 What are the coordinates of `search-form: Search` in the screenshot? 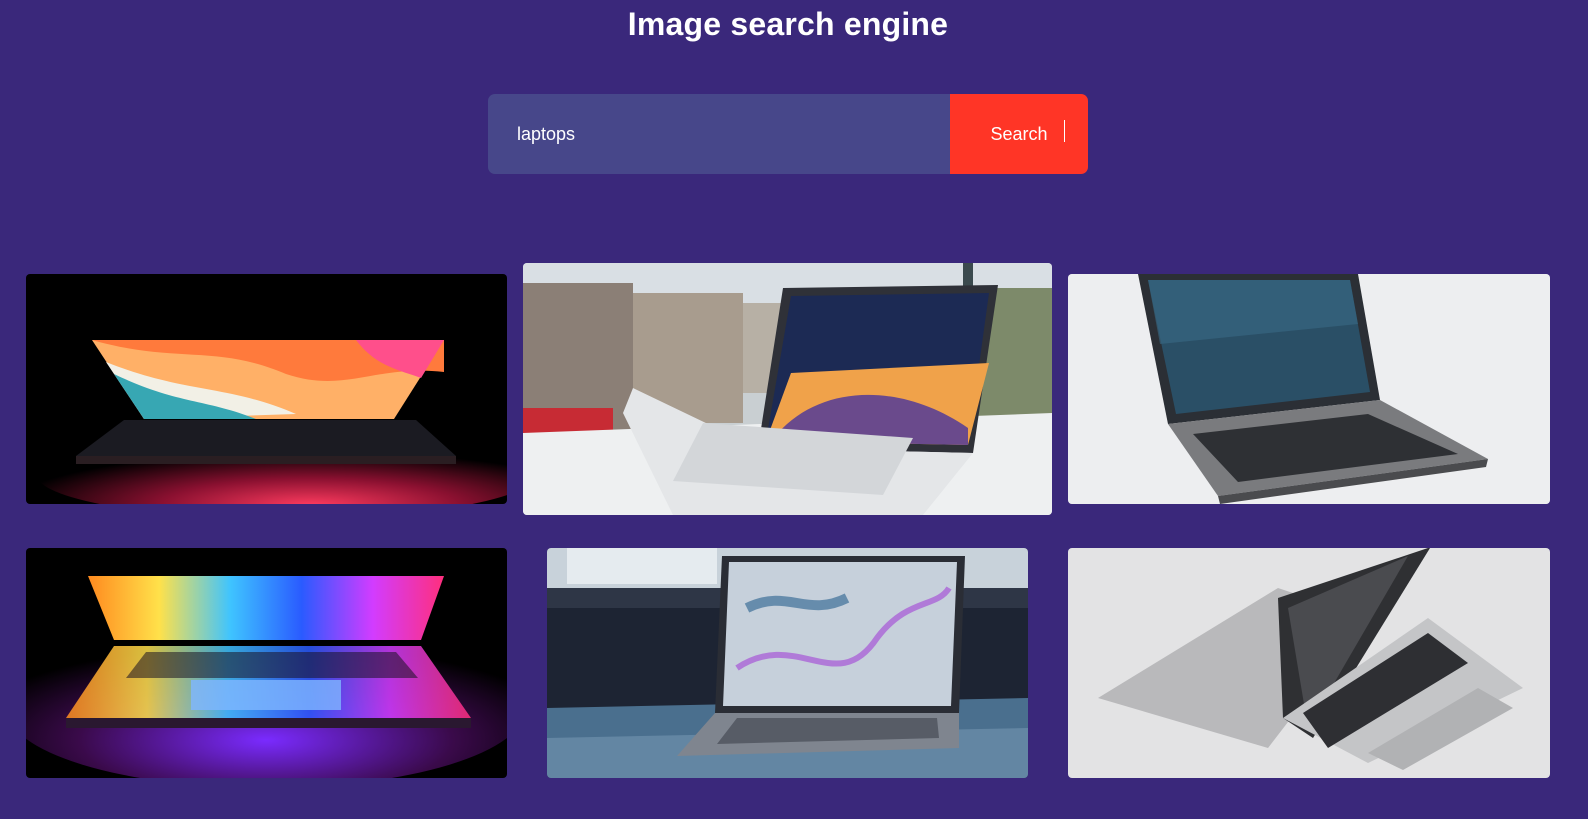 It's located at (788, 134).